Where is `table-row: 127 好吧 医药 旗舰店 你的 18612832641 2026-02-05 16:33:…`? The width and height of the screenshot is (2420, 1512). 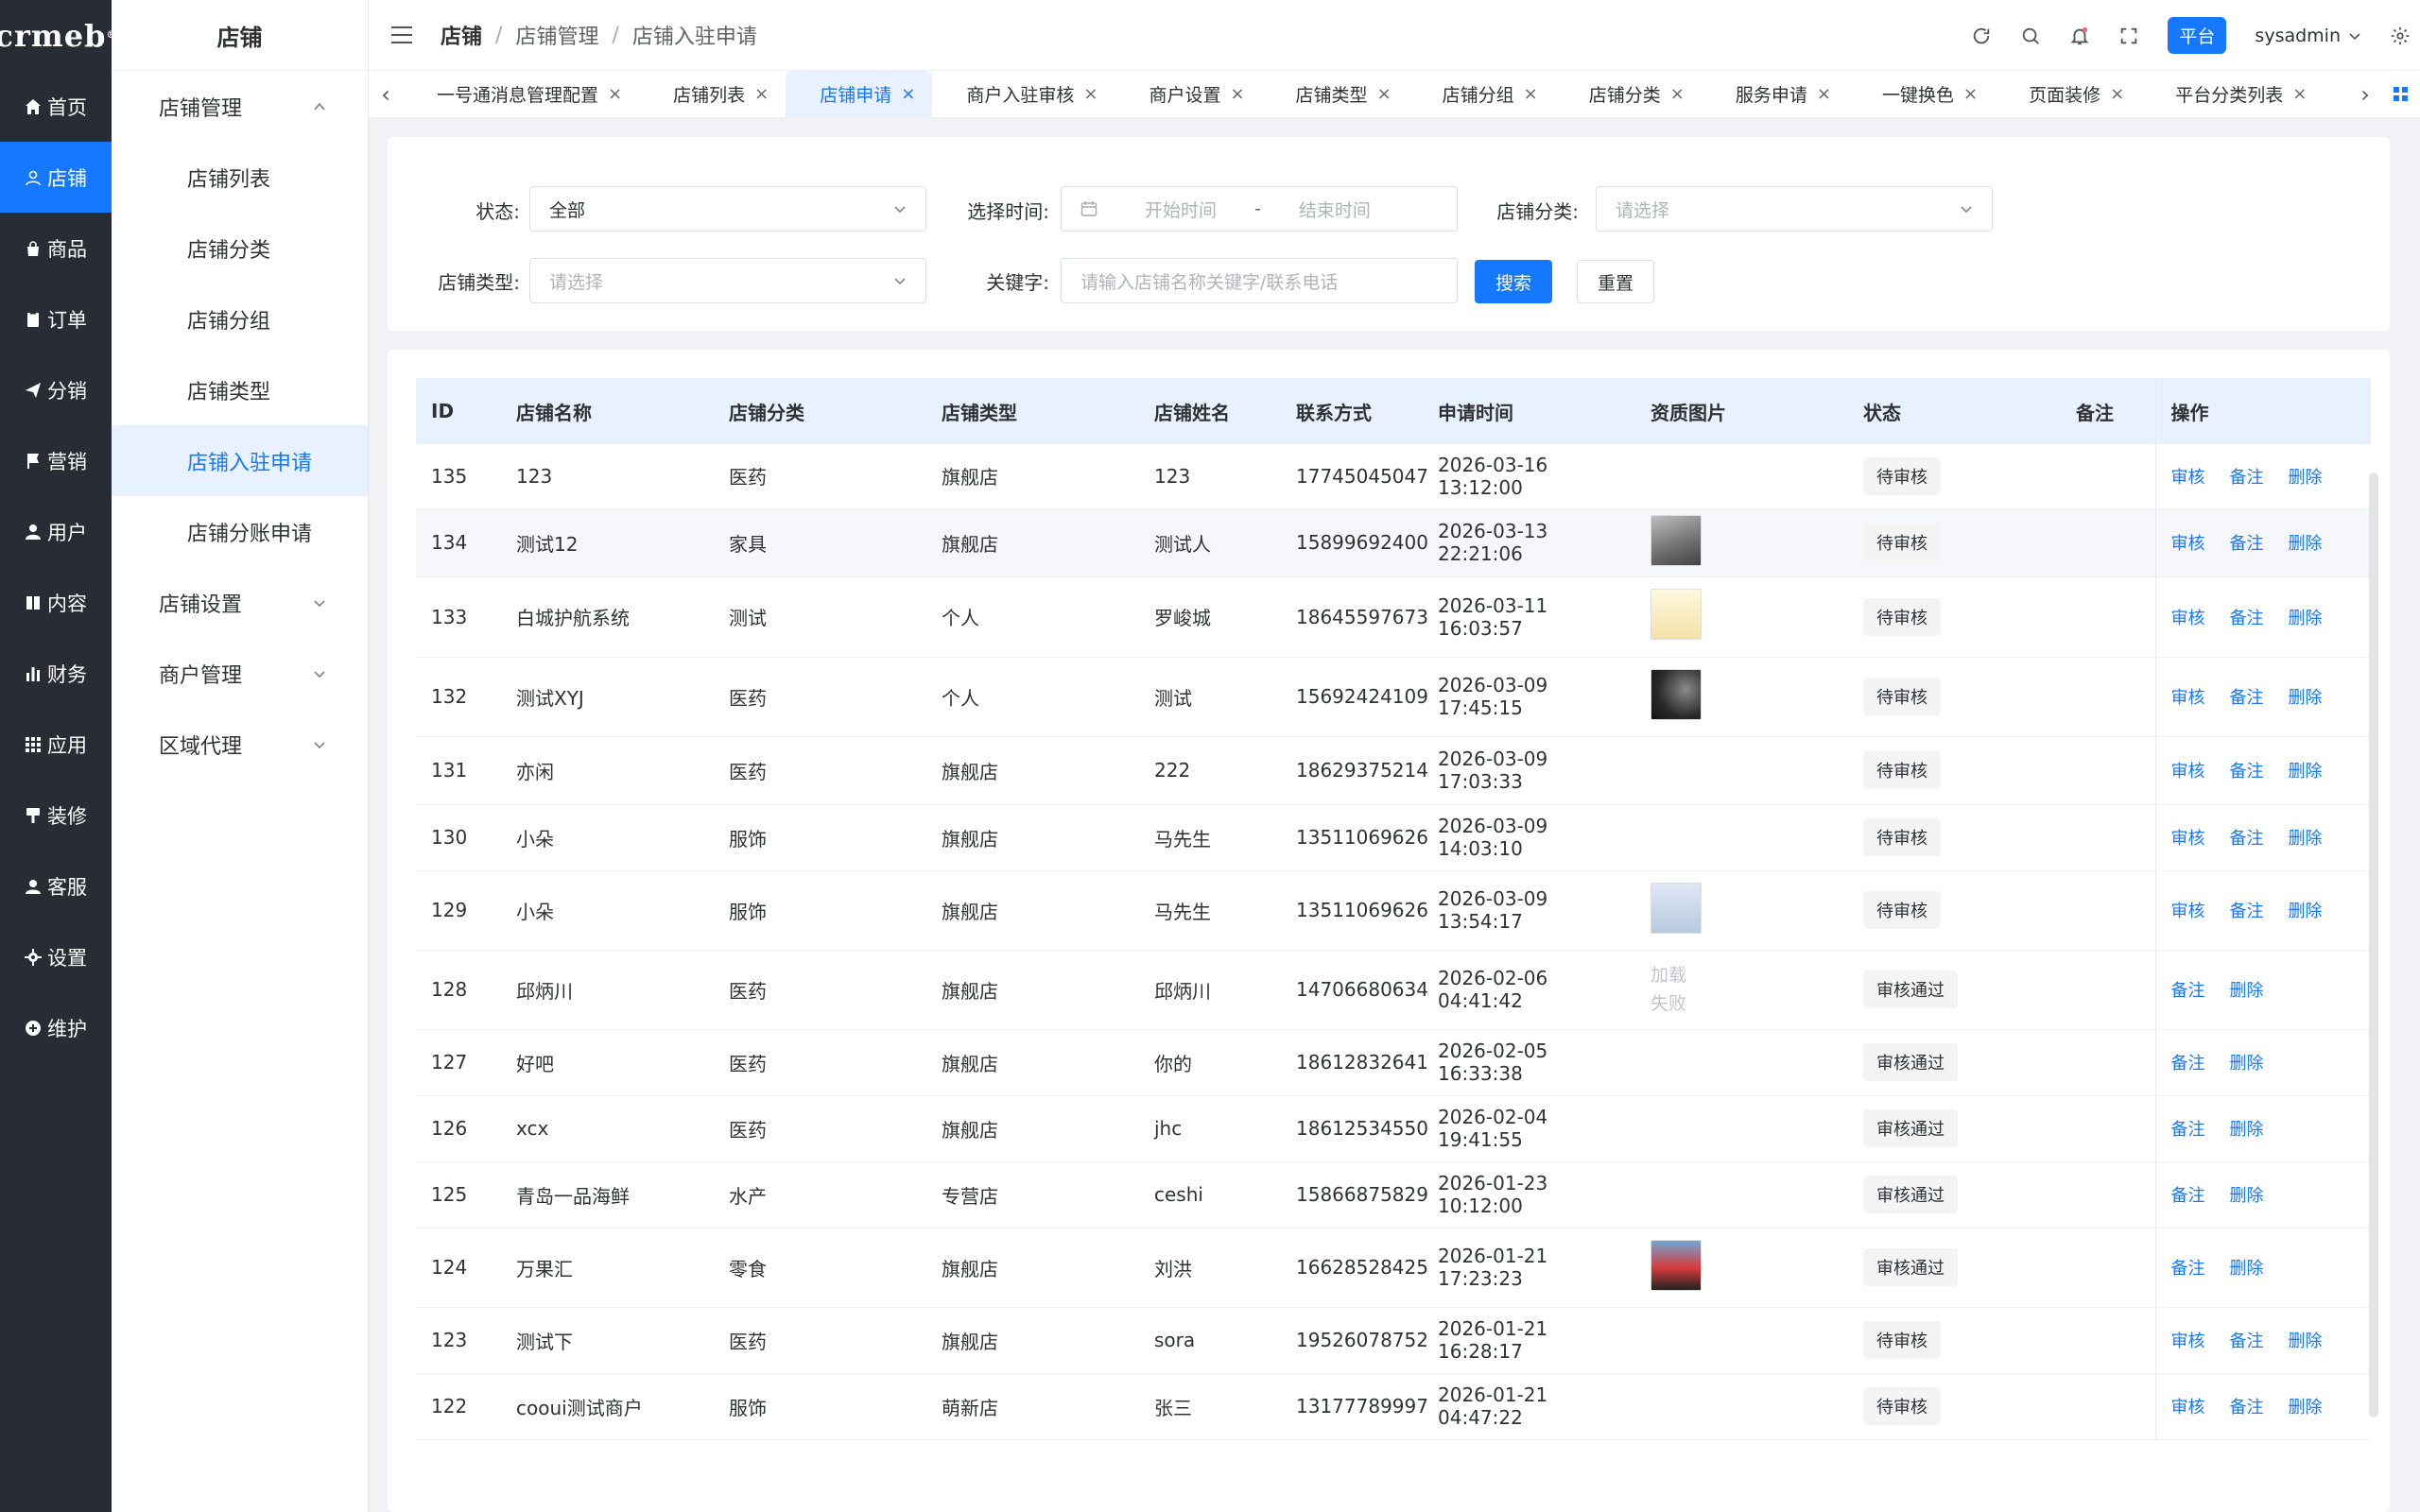
table-row: 127 好吧 医药 旗舰店 你的 18612832641 2026-02-05 16:33:… is located at coordinates (1393, 1062).